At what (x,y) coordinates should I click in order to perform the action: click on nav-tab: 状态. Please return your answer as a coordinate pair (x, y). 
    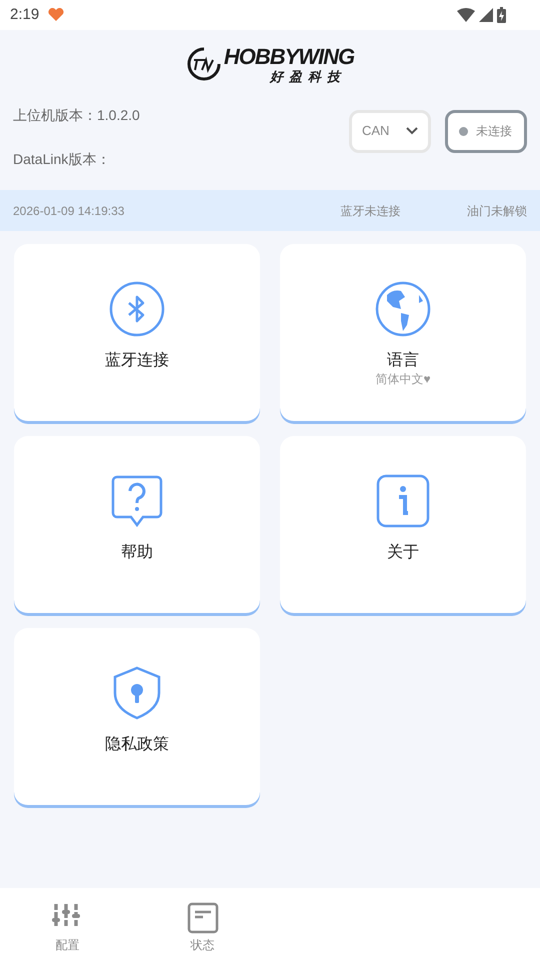
    Looking at the image, I should click on (202, 924).